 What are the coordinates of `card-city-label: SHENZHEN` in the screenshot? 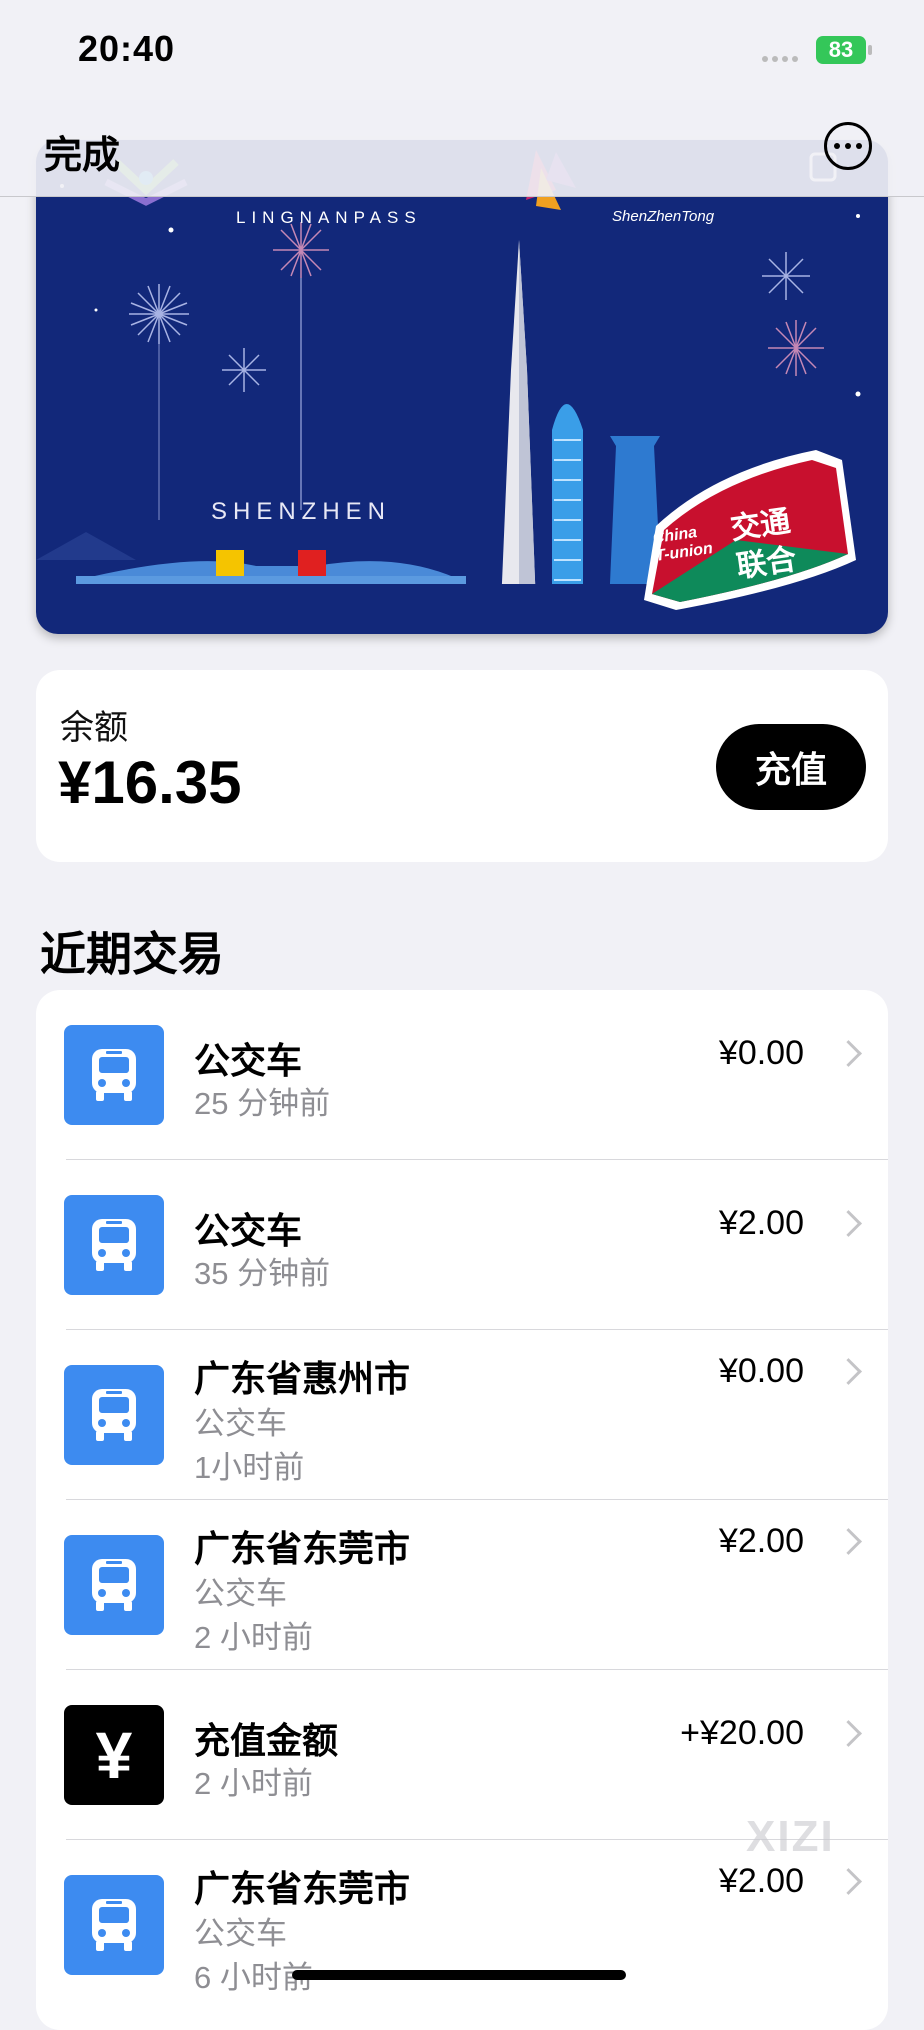 It's located at (301, 511).